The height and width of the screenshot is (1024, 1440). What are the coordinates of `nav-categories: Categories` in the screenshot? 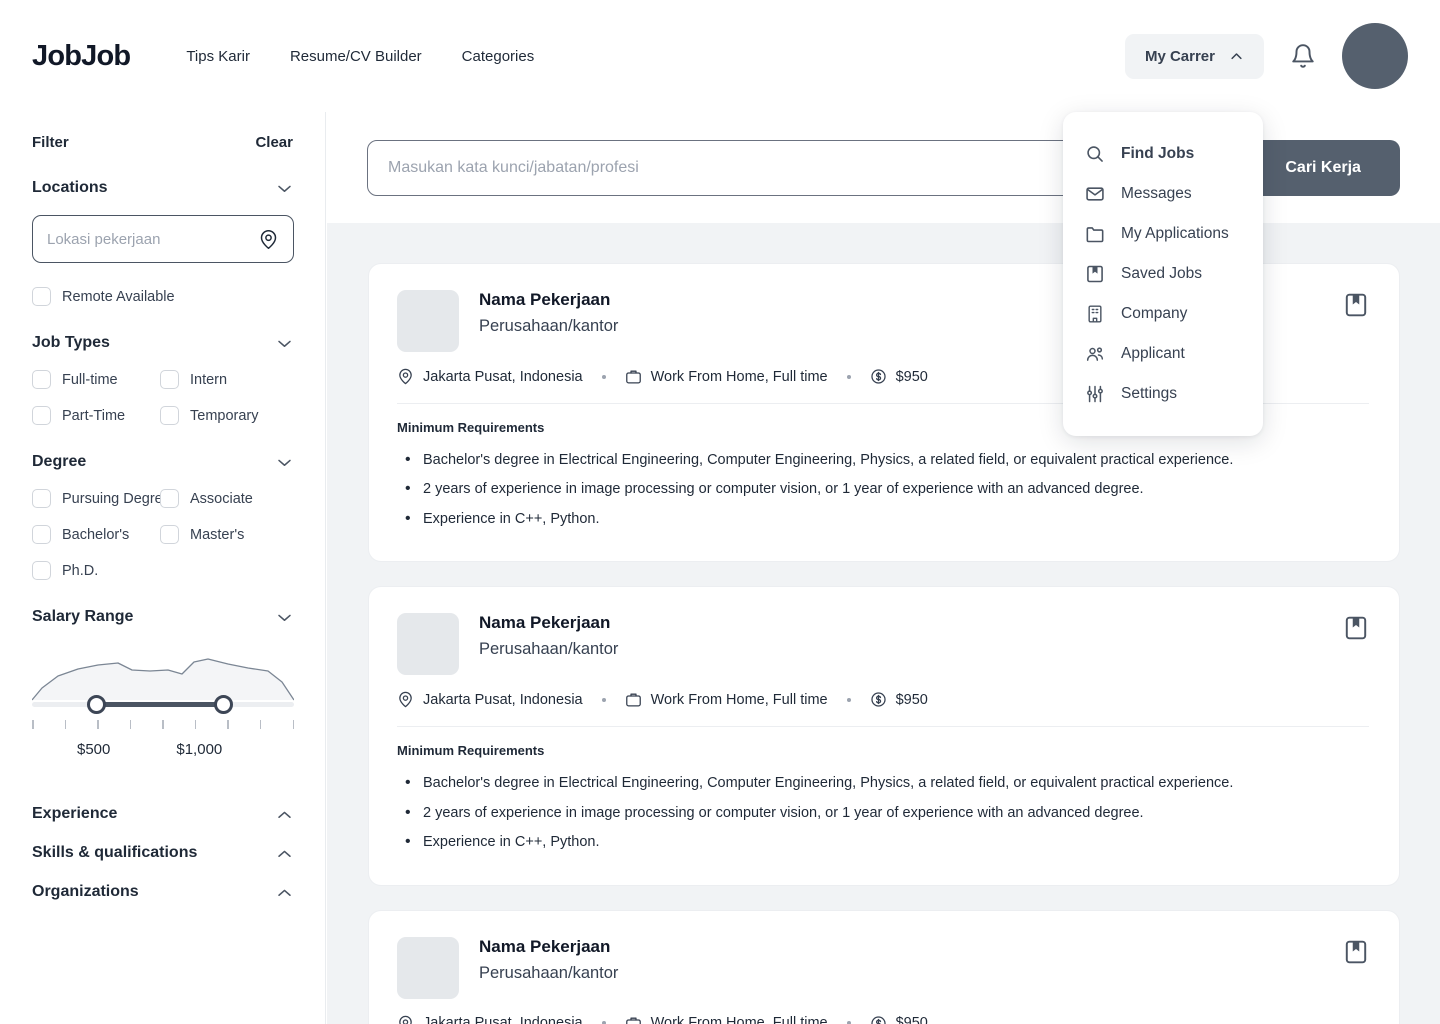 It's located at (498, 56).